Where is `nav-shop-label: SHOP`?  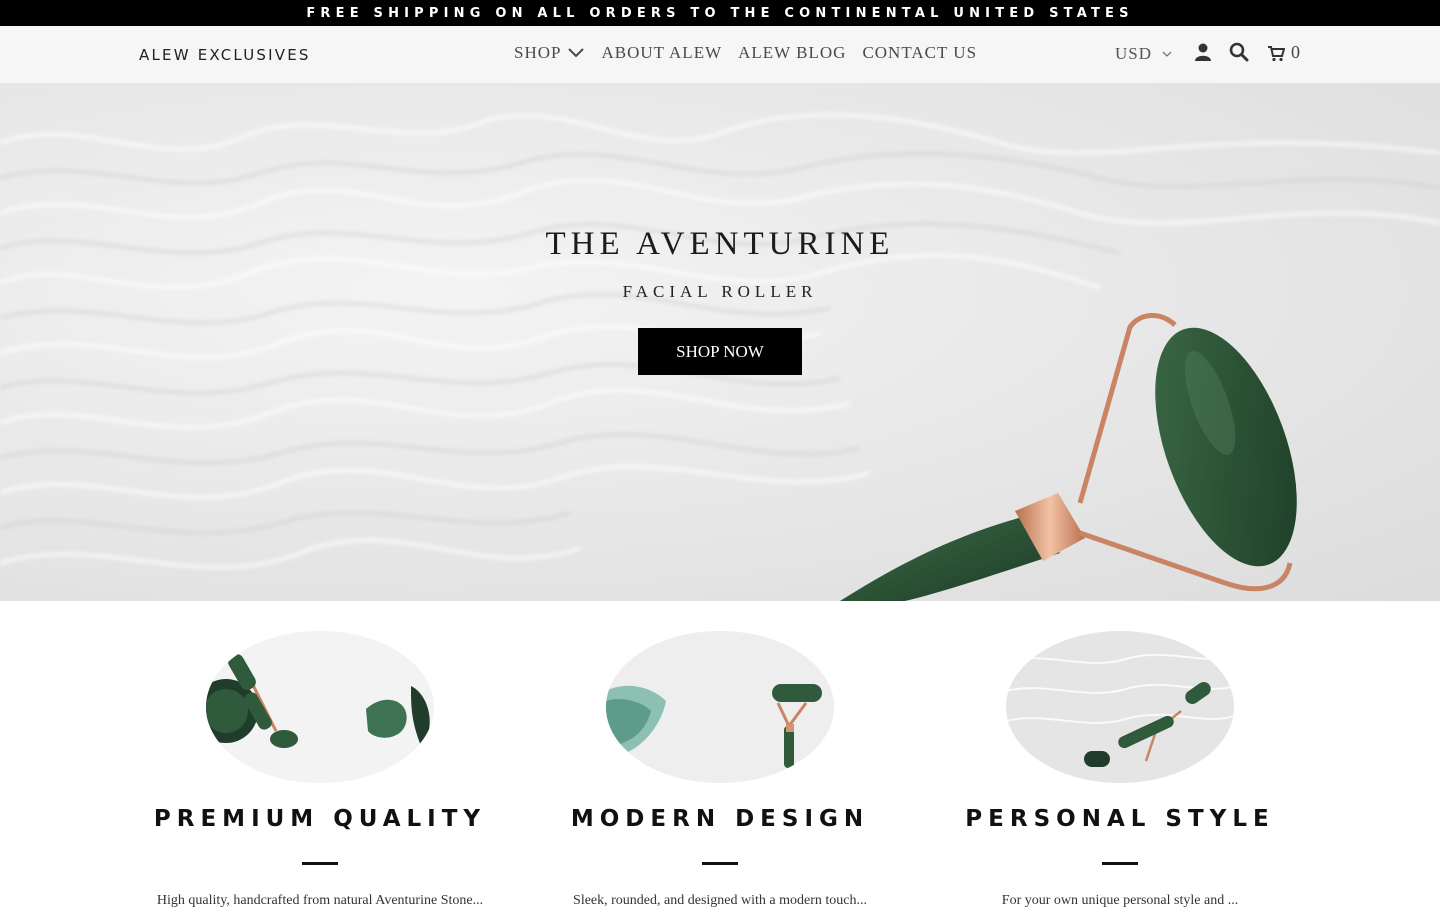
nav-shop-label: SHOP is located at coordinates (538, 52).